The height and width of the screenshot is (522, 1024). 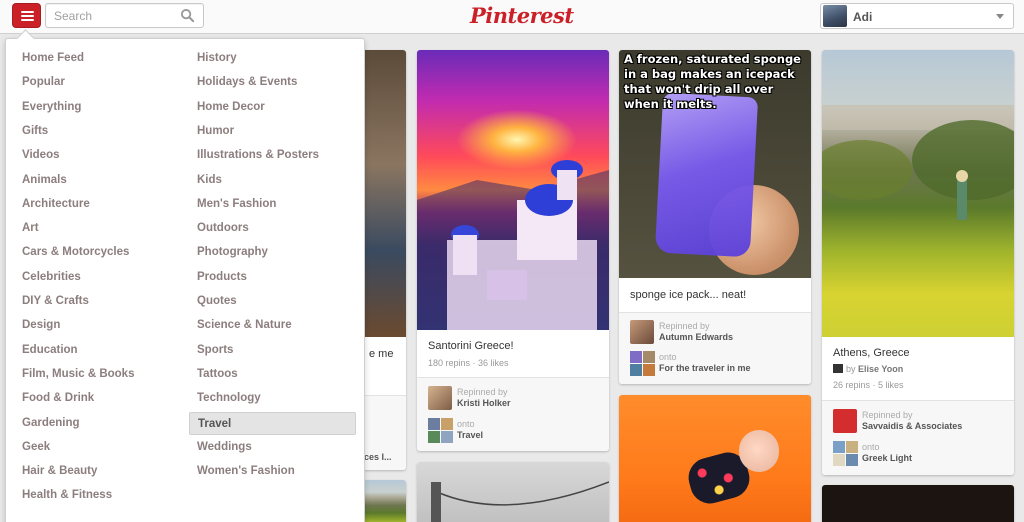 What do you see at coordinates (863, 17) in the screenshot?
I see `user-name: Adi` at bounding box center [863, 17].